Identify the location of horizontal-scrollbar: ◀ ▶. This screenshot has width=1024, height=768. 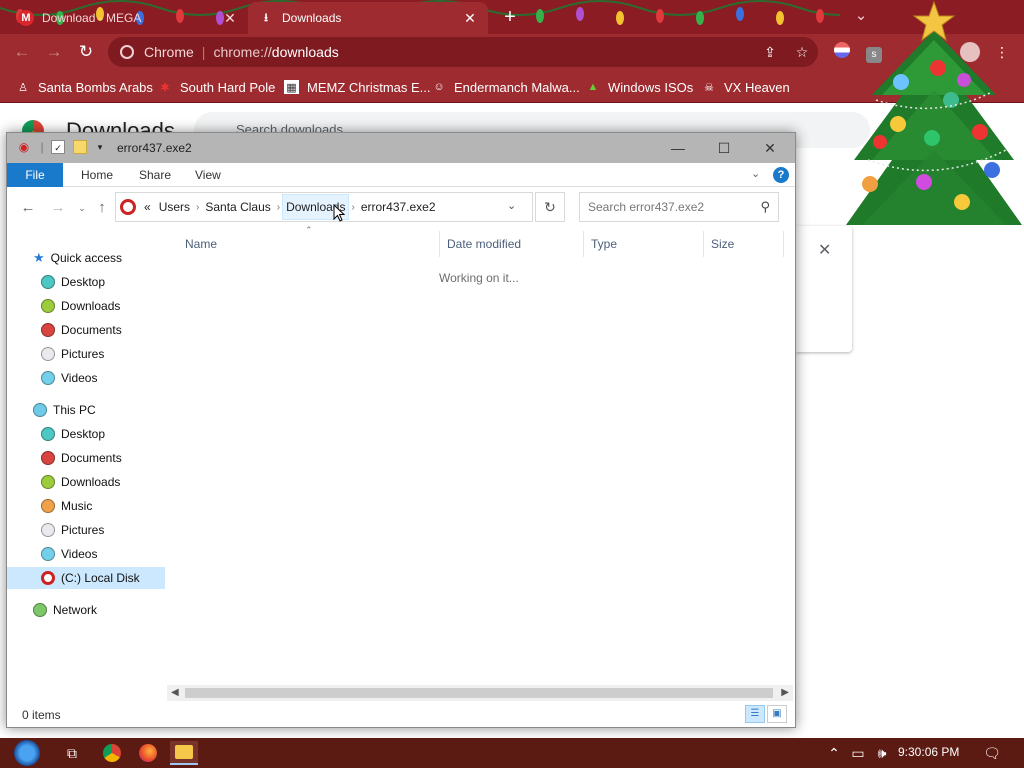
(480, 693).